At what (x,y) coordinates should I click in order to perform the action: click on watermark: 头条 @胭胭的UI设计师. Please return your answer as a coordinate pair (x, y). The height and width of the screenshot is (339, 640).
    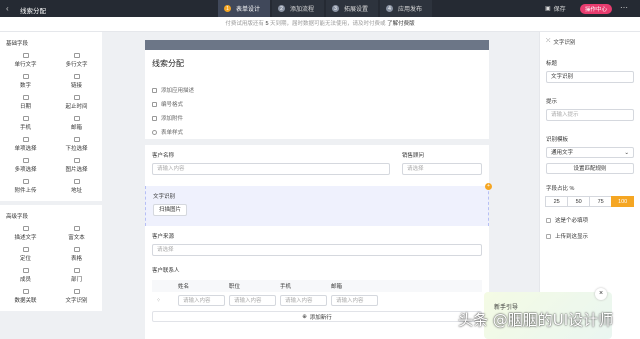
    Looking at the image, I should click on (536, 320).